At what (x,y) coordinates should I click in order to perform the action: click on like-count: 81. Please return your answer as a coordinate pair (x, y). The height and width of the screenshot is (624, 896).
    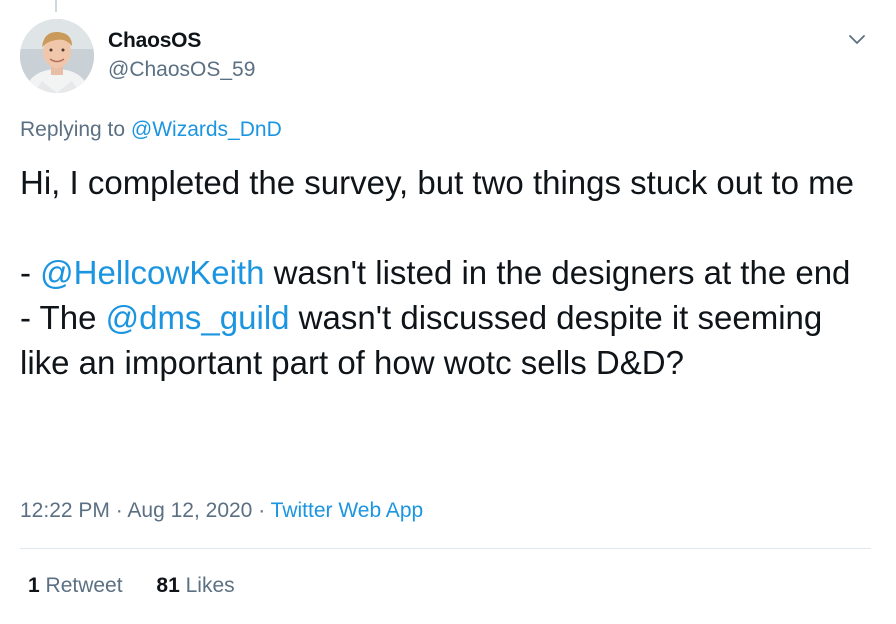
    Looking at the image, I should click on (168, 585).